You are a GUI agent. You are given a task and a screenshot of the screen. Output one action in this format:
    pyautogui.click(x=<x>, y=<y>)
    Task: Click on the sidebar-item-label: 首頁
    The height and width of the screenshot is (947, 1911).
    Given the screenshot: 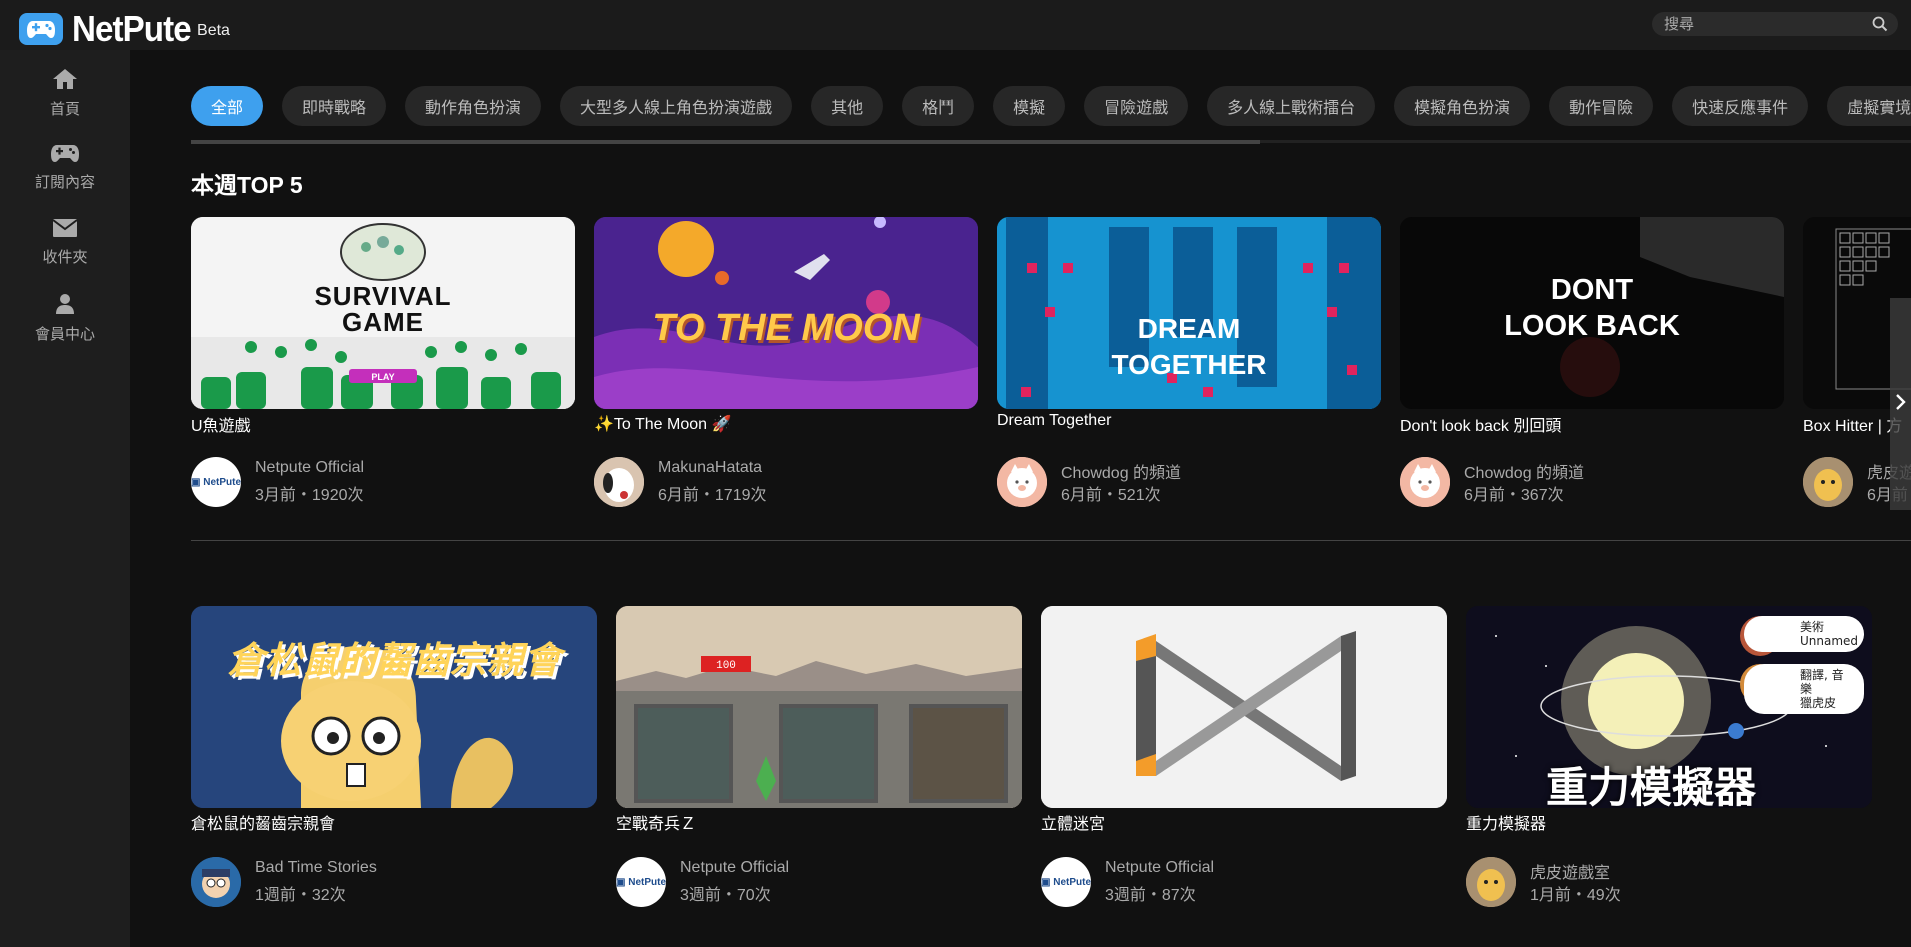 What is the action you would take?
    pyautogui.click(x=64, y=109)
    